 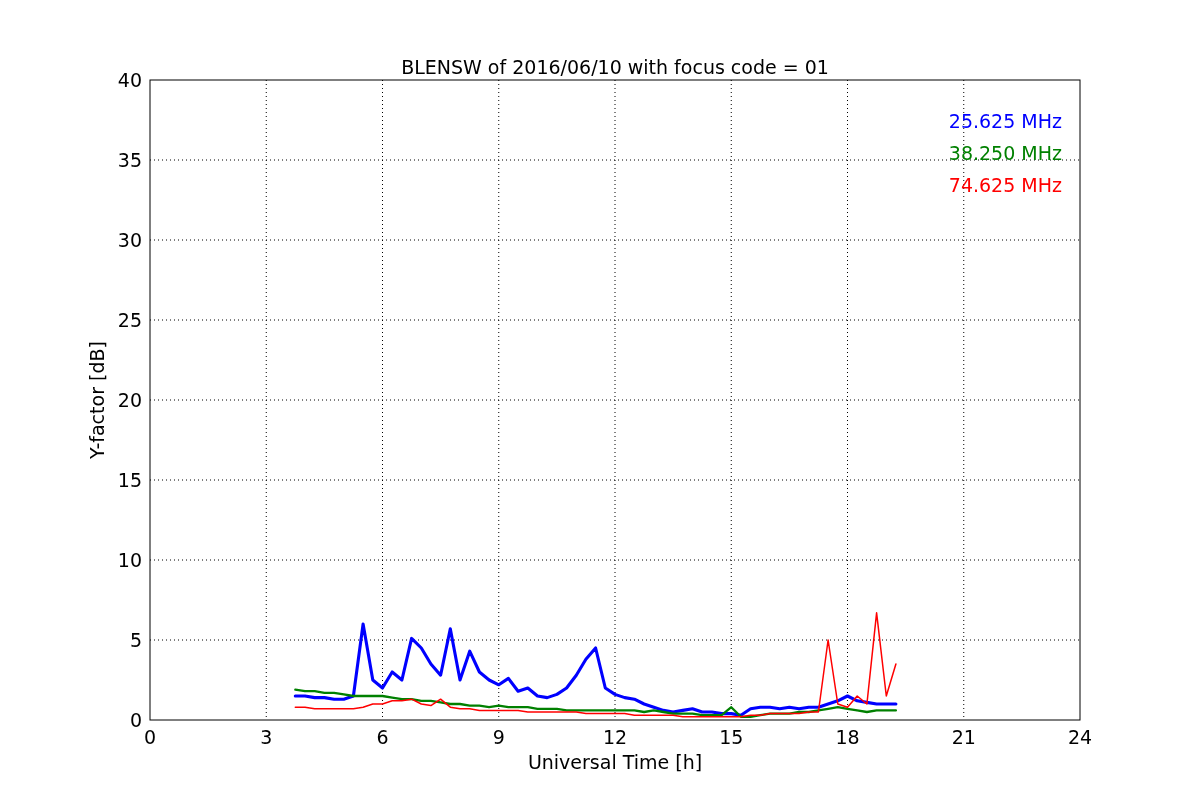 I want to click on x-tick-label: 15, so click(x=731, y=737).